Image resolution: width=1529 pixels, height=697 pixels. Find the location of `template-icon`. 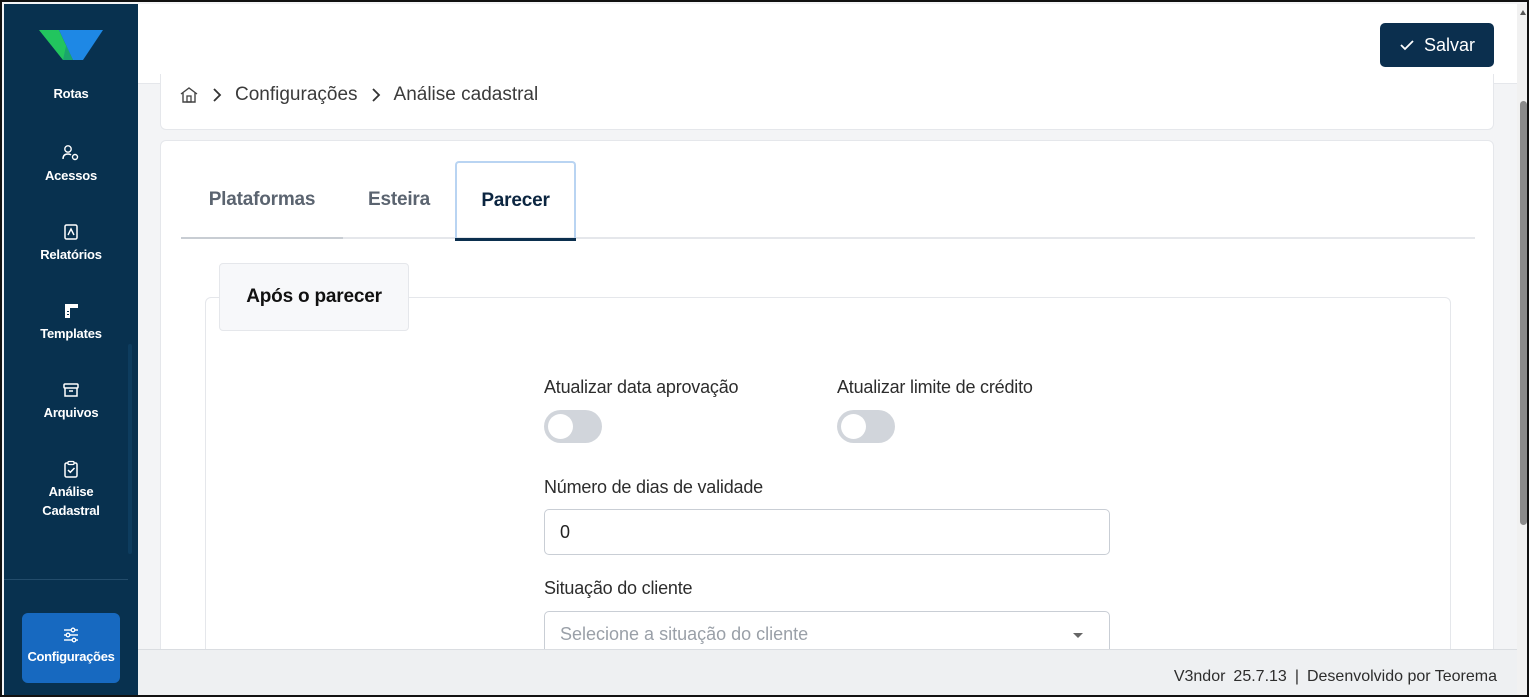

template-icon is located at coordinates (71, 311).